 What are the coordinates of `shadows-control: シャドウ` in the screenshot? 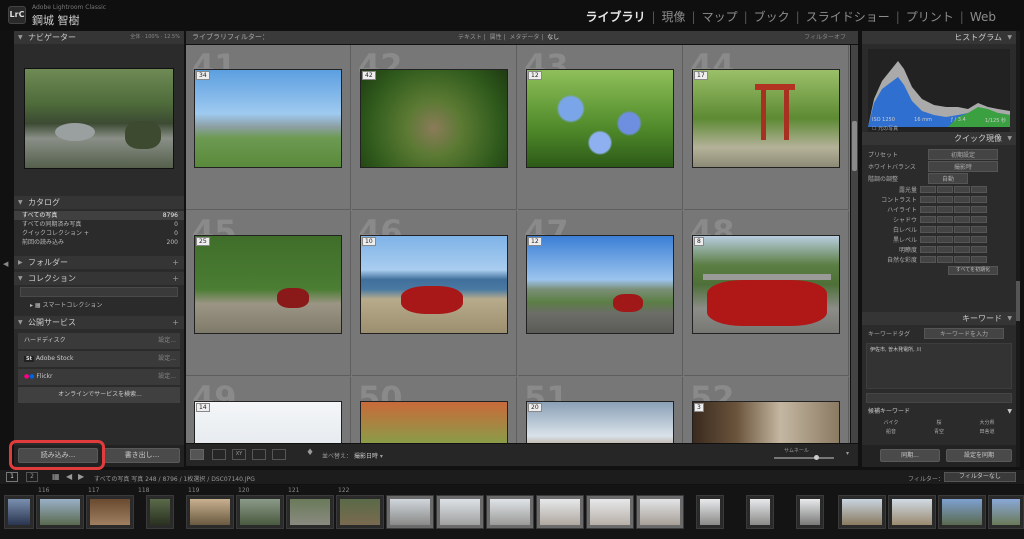 It's located at (939, 219).